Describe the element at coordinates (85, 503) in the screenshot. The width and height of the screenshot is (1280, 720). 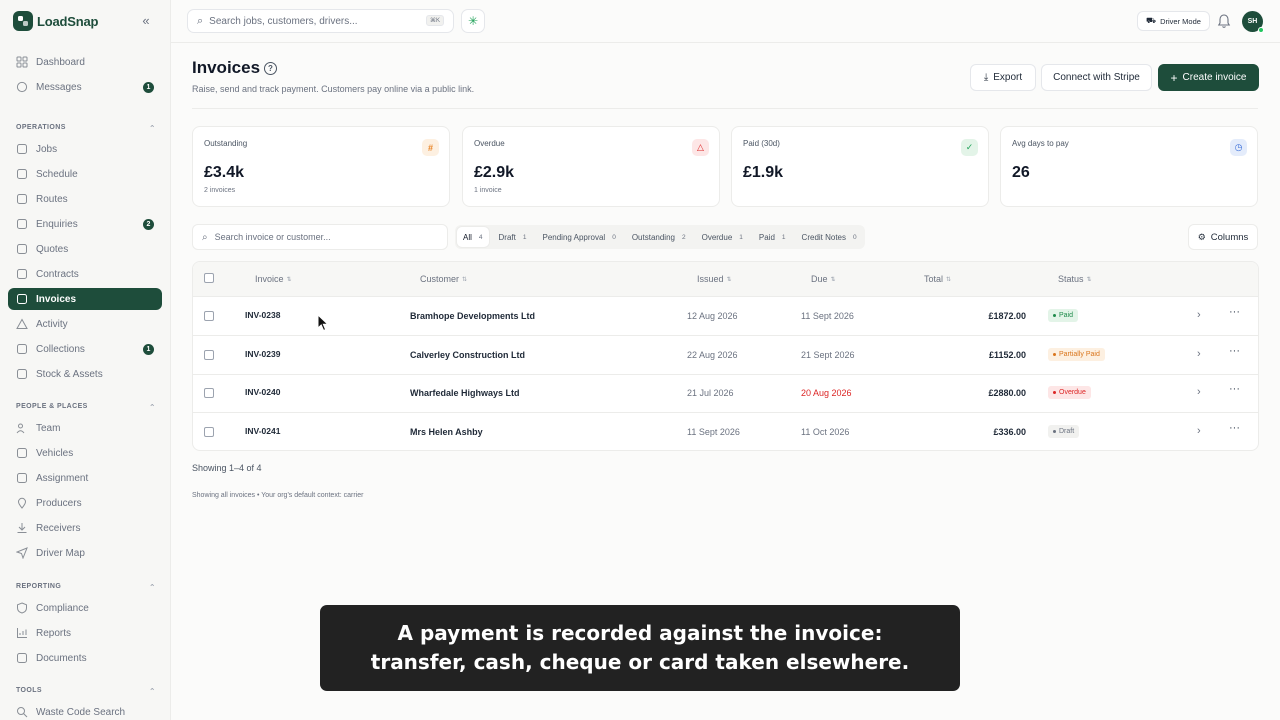
I see `sidebar-item-producers: Producers` at that location.